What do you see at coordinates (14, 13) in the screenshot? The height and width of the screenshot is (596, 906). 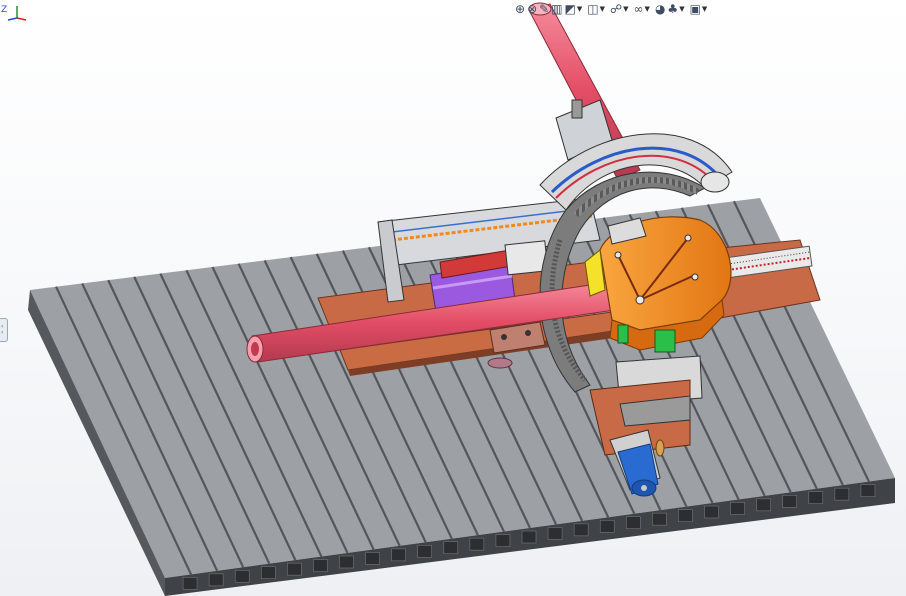 I see `reference-triad: Z` at bounding box center [14, 13].